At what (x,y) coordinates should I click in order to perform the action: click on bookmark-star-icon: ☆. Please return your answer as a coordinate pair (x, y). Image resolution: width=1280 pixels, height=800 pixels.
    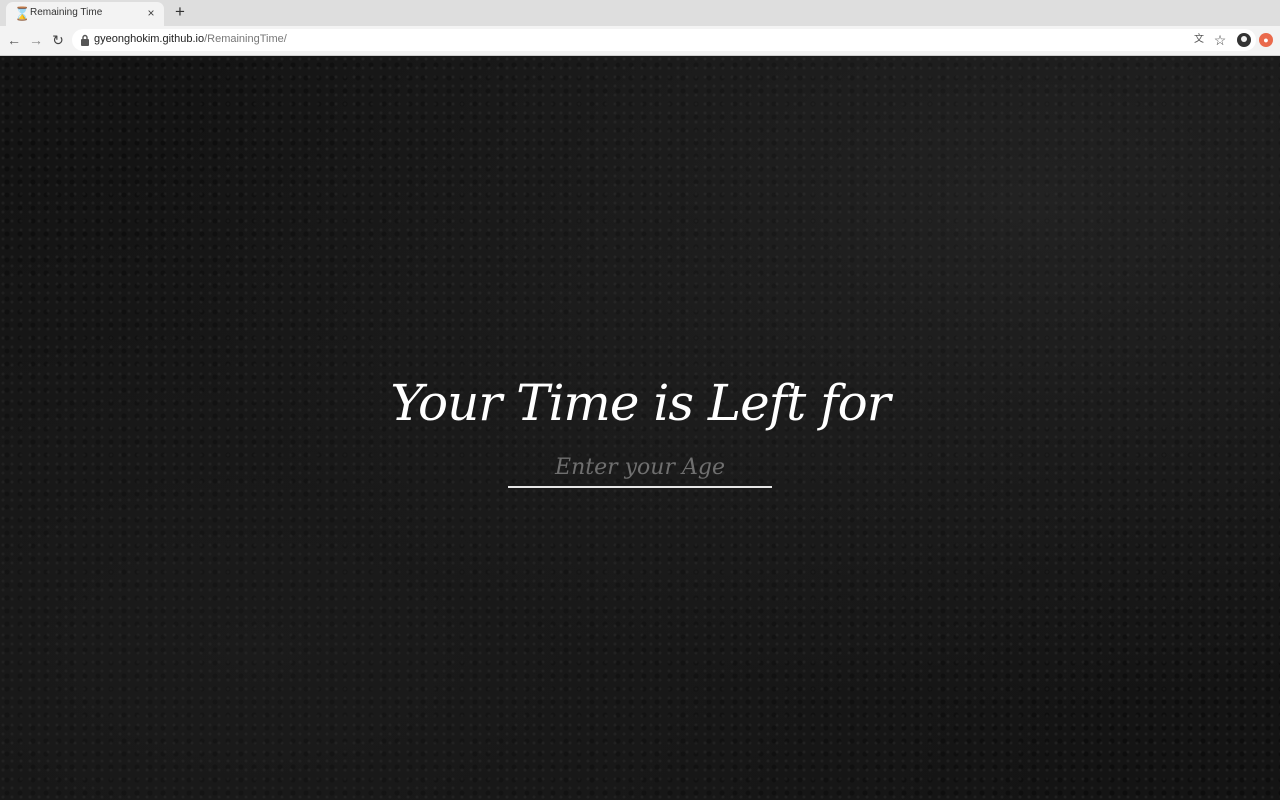
    Looking at the image, I should click on (1220, 40).